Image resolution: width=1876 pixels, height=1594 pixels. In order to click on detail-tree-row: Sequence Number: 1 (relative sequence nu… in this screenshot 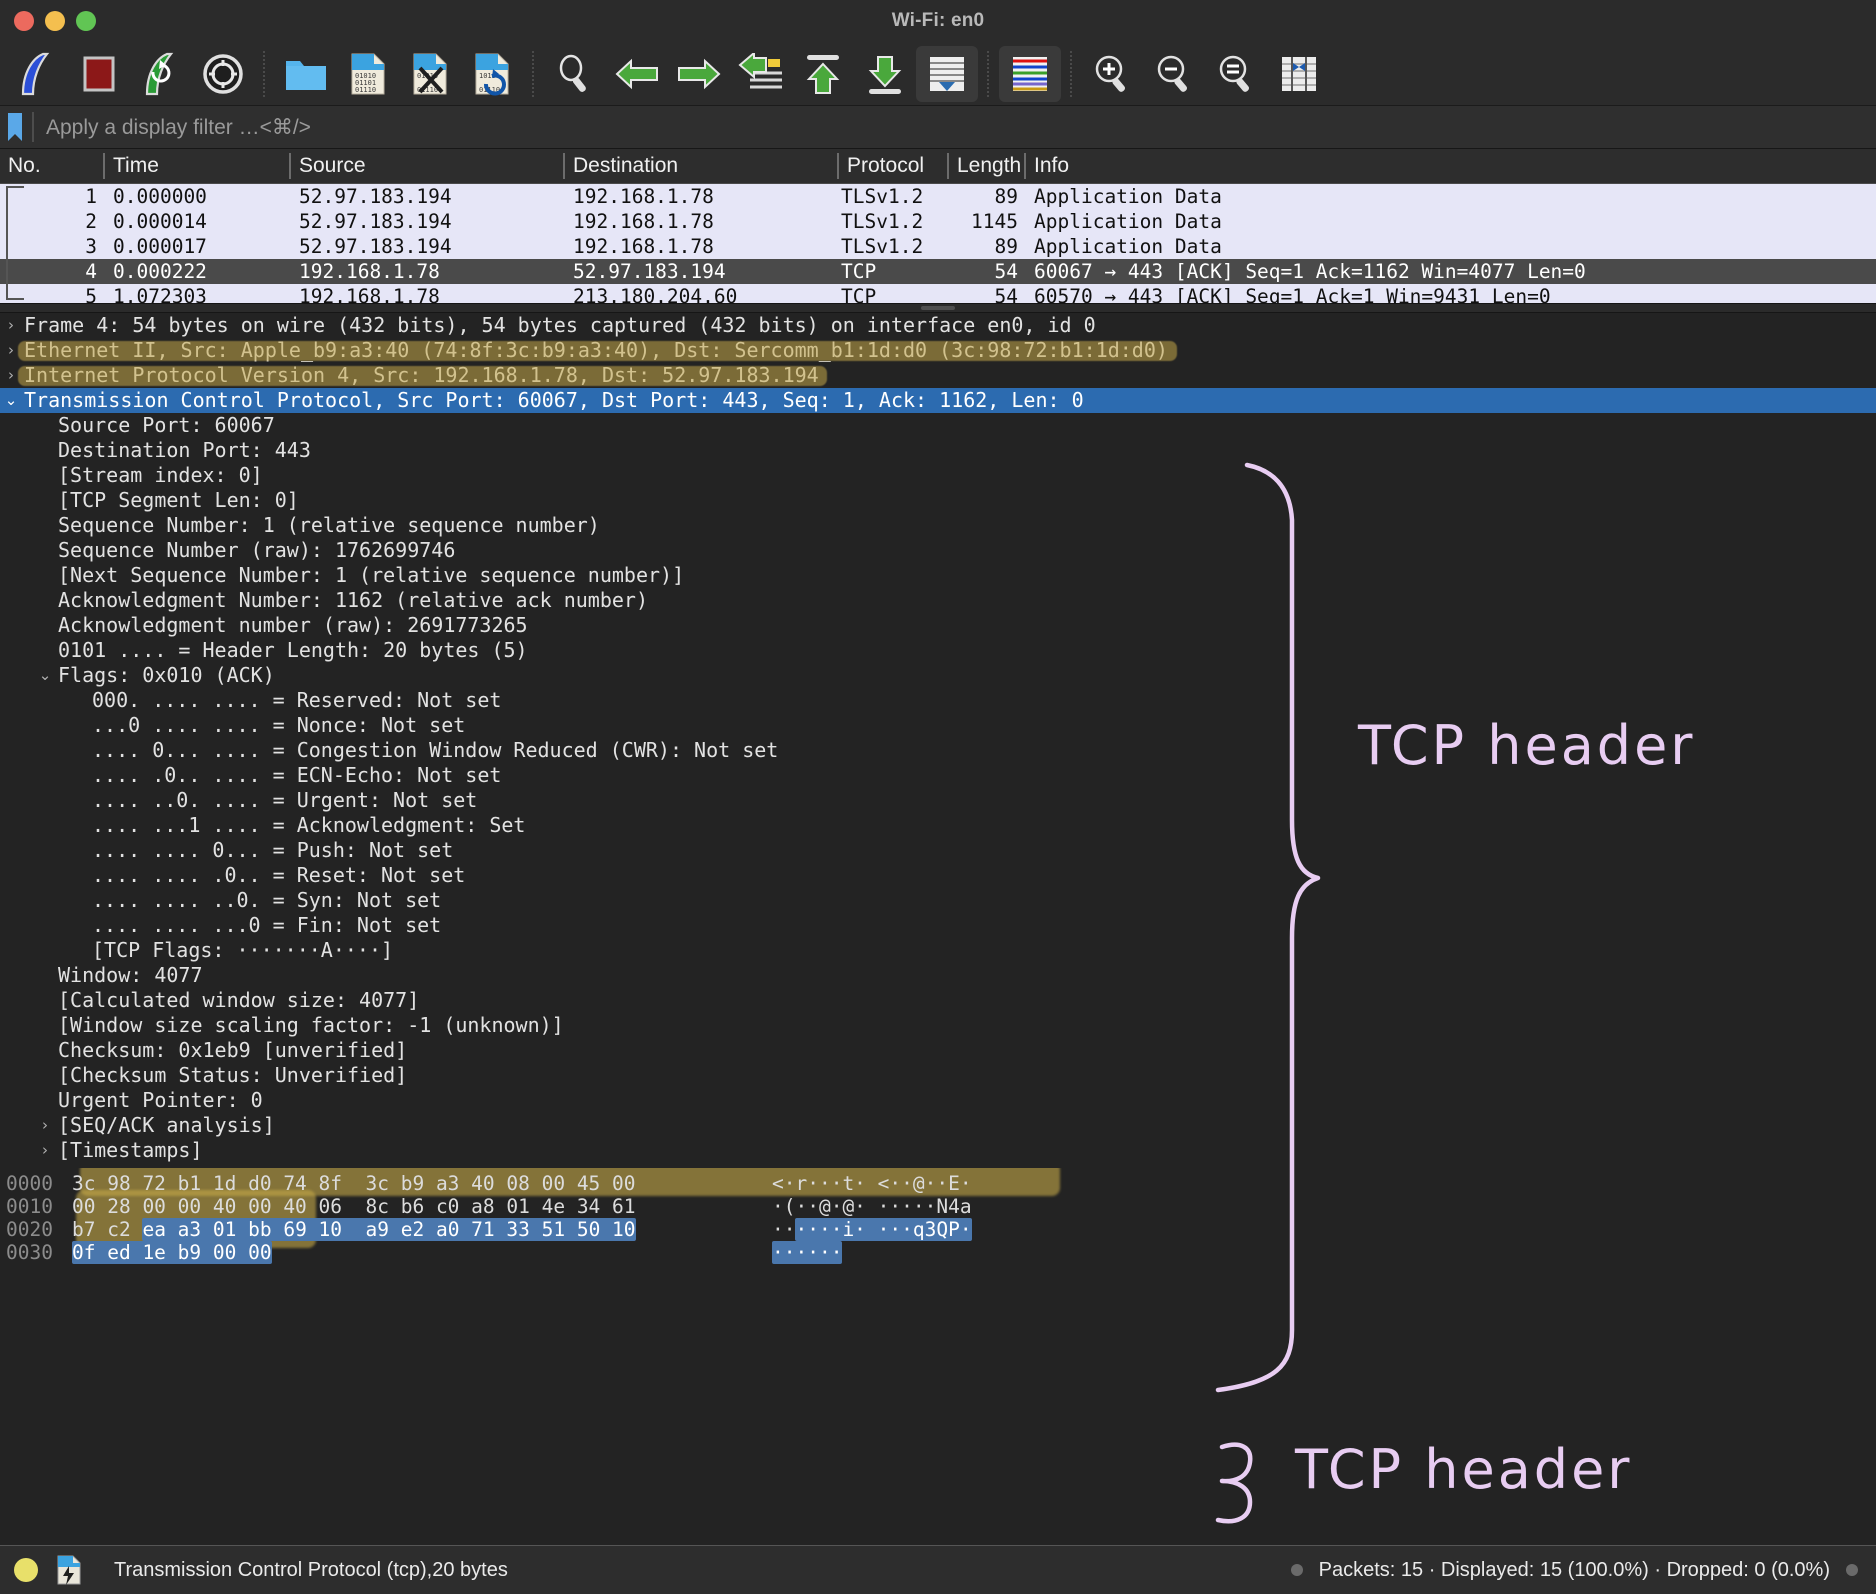, I will do `click(938, 525)`.